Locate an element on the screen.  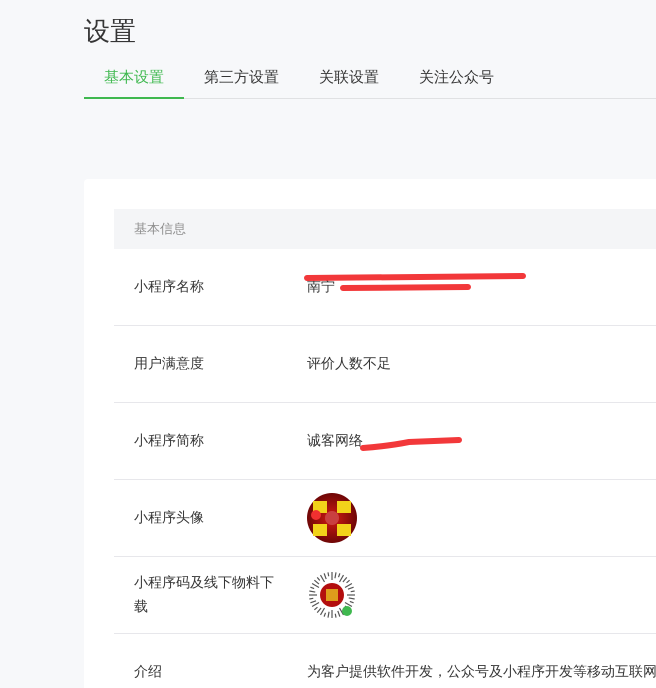
field-value: 为客户提供软件开发，公众号及小程序开发等移动互联网 is located at coordinates (481, 672).